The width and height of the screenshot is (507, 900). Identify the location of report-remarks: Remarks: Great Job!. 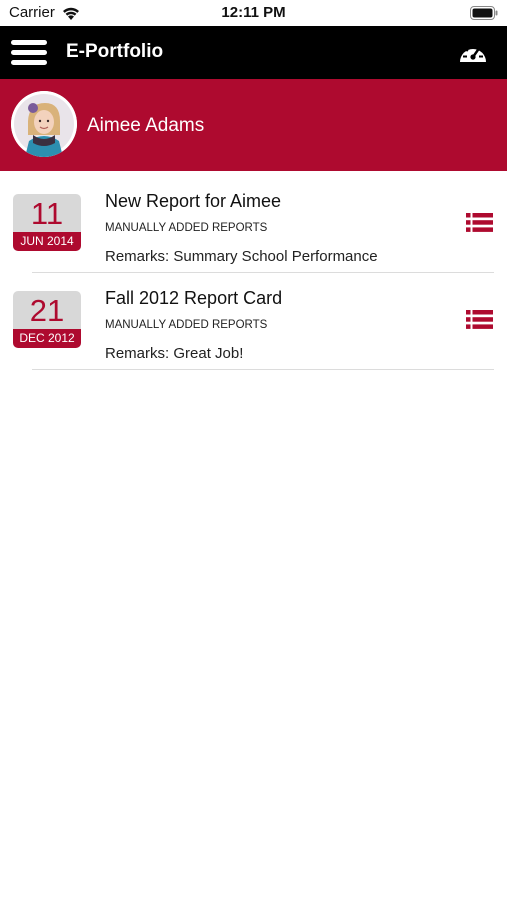
(174, 353).